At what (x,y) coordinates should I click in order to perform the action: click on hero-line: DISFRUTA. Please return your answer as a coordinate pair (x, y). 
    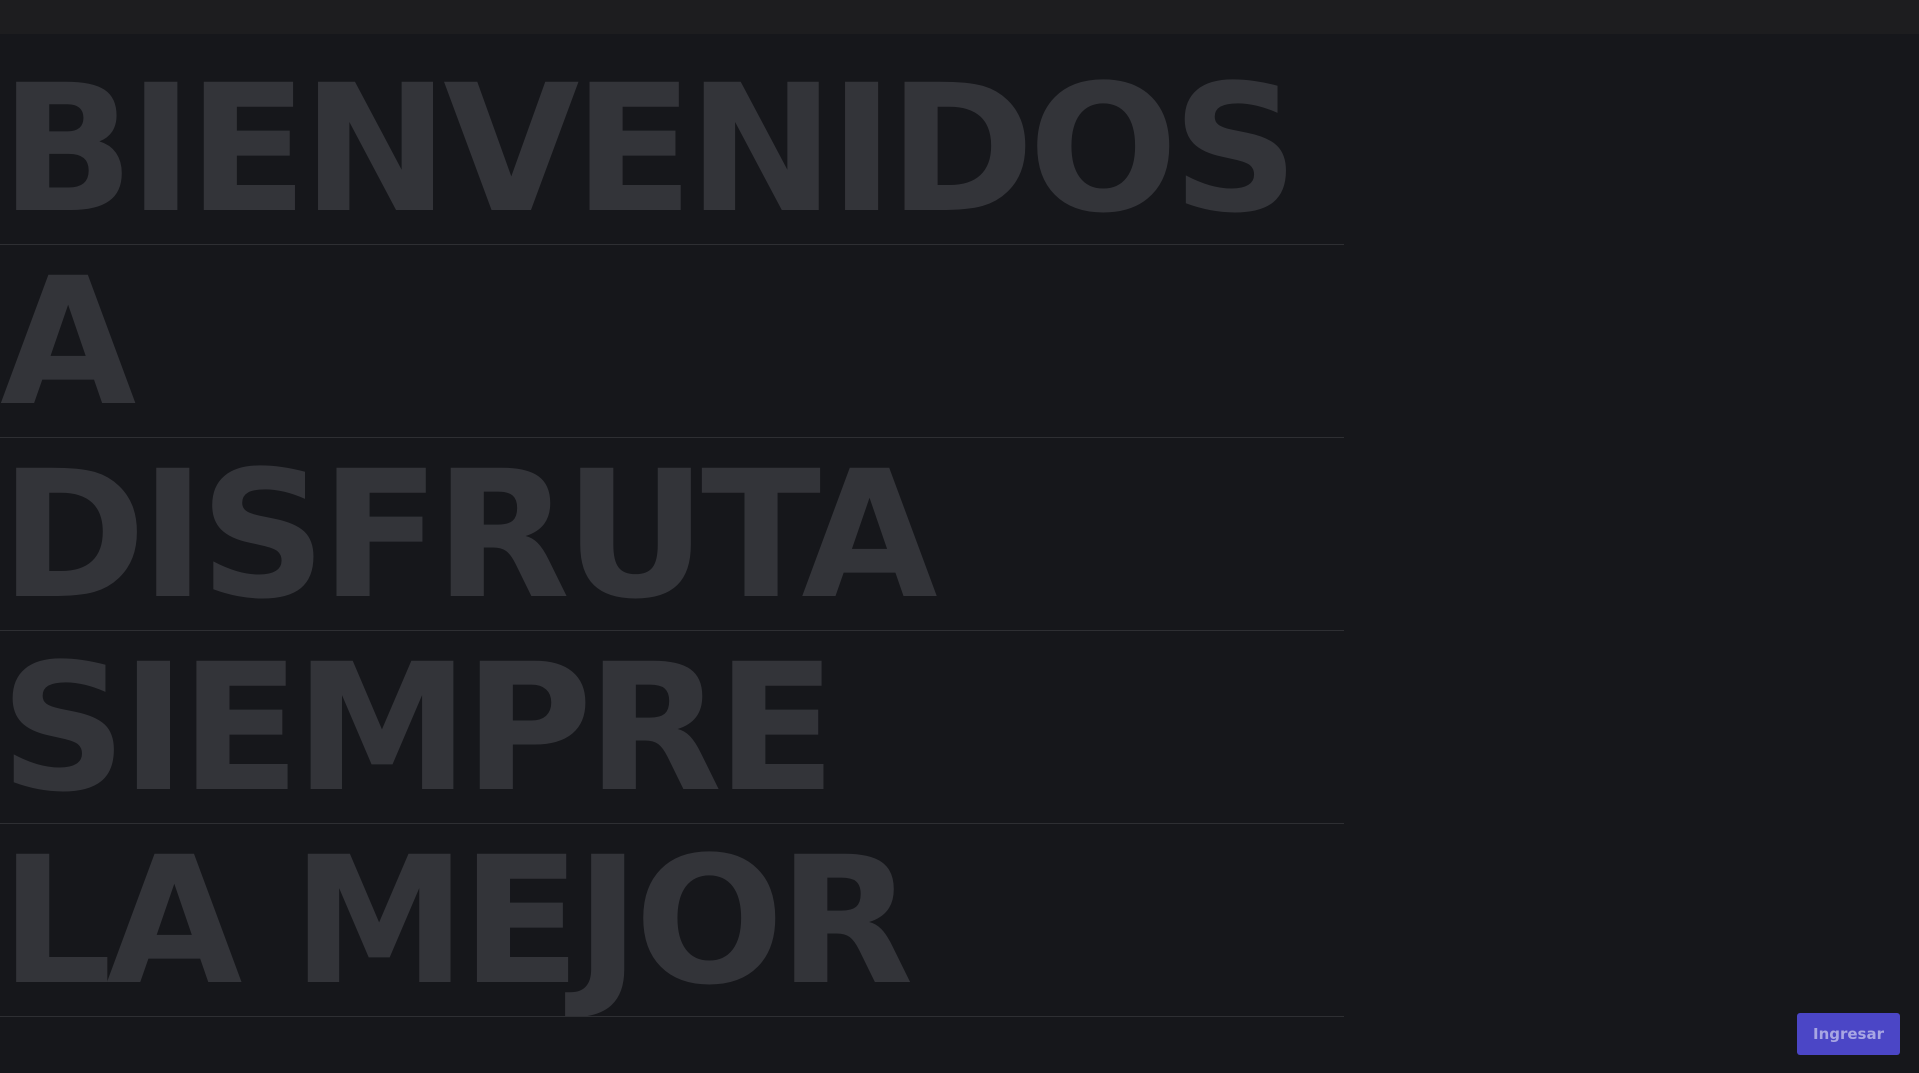
    Looking at the image, I should click on (672, 534).